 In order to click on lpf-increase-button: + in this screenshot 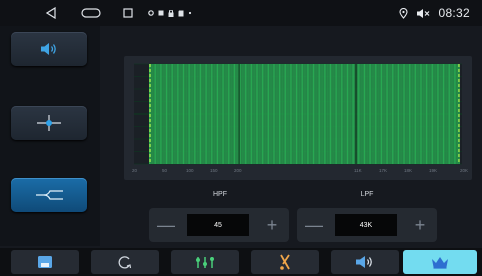, I will do `click(420, 225)`.